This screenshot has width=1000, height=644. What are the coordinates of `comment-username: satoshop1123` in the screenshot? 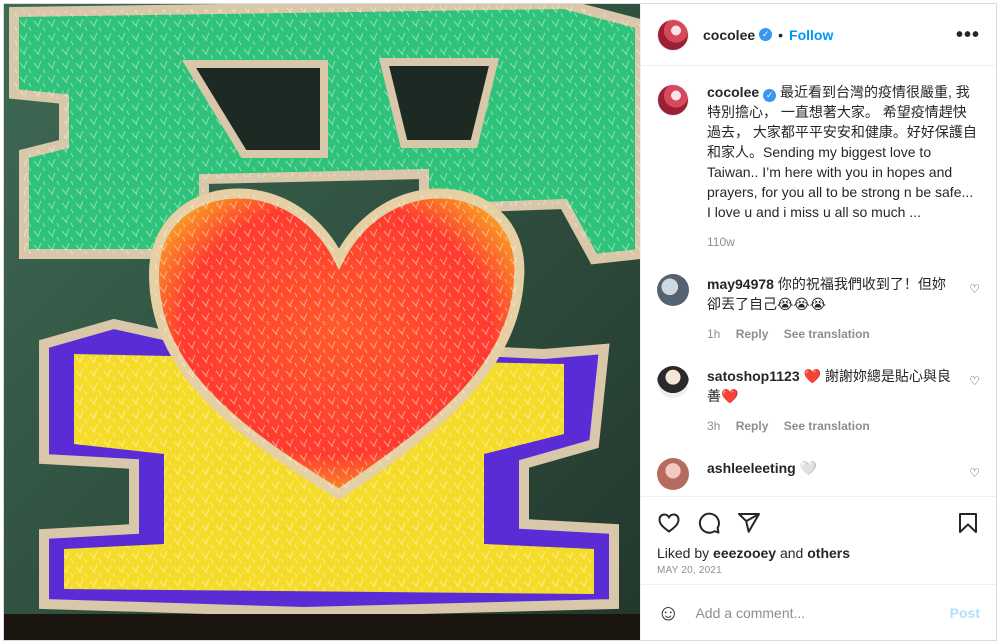 It's located at (753, 376).